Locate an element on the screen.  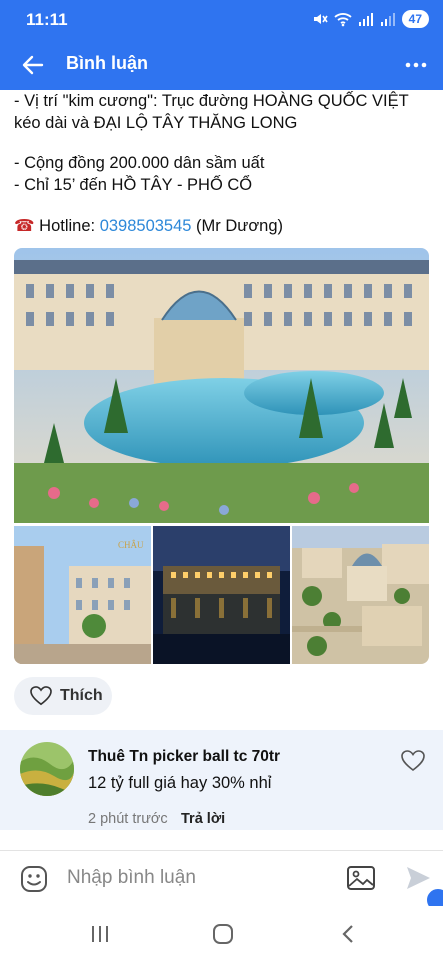
recent-apps-icon is located at coordinates (100, 934).